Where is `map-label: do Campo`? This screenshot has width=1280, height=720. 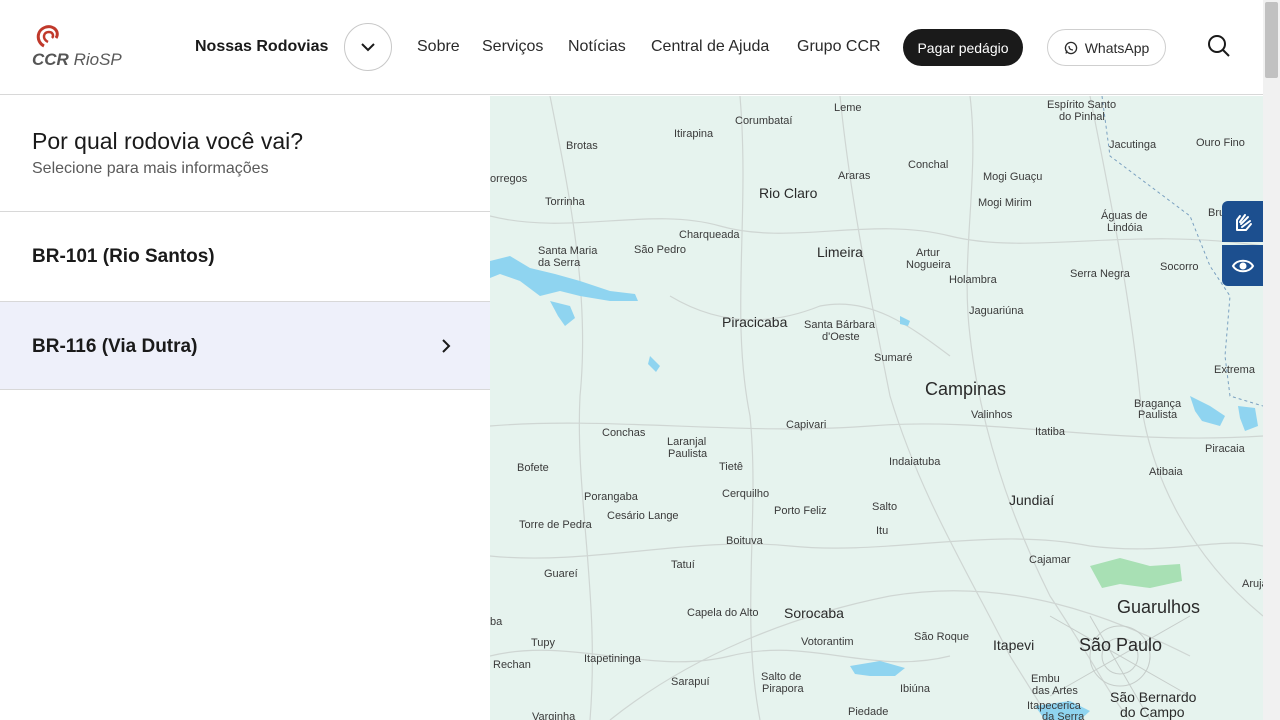 map-label: do Campo is located at coordinates (1152, 712).